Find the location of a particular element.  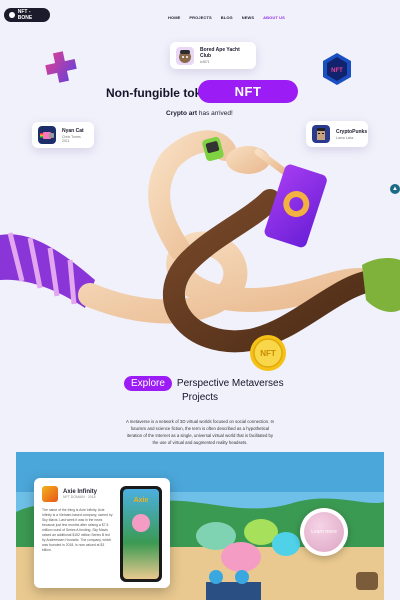

nft-coin-icon: NFT is located at coordinates (268, 353).